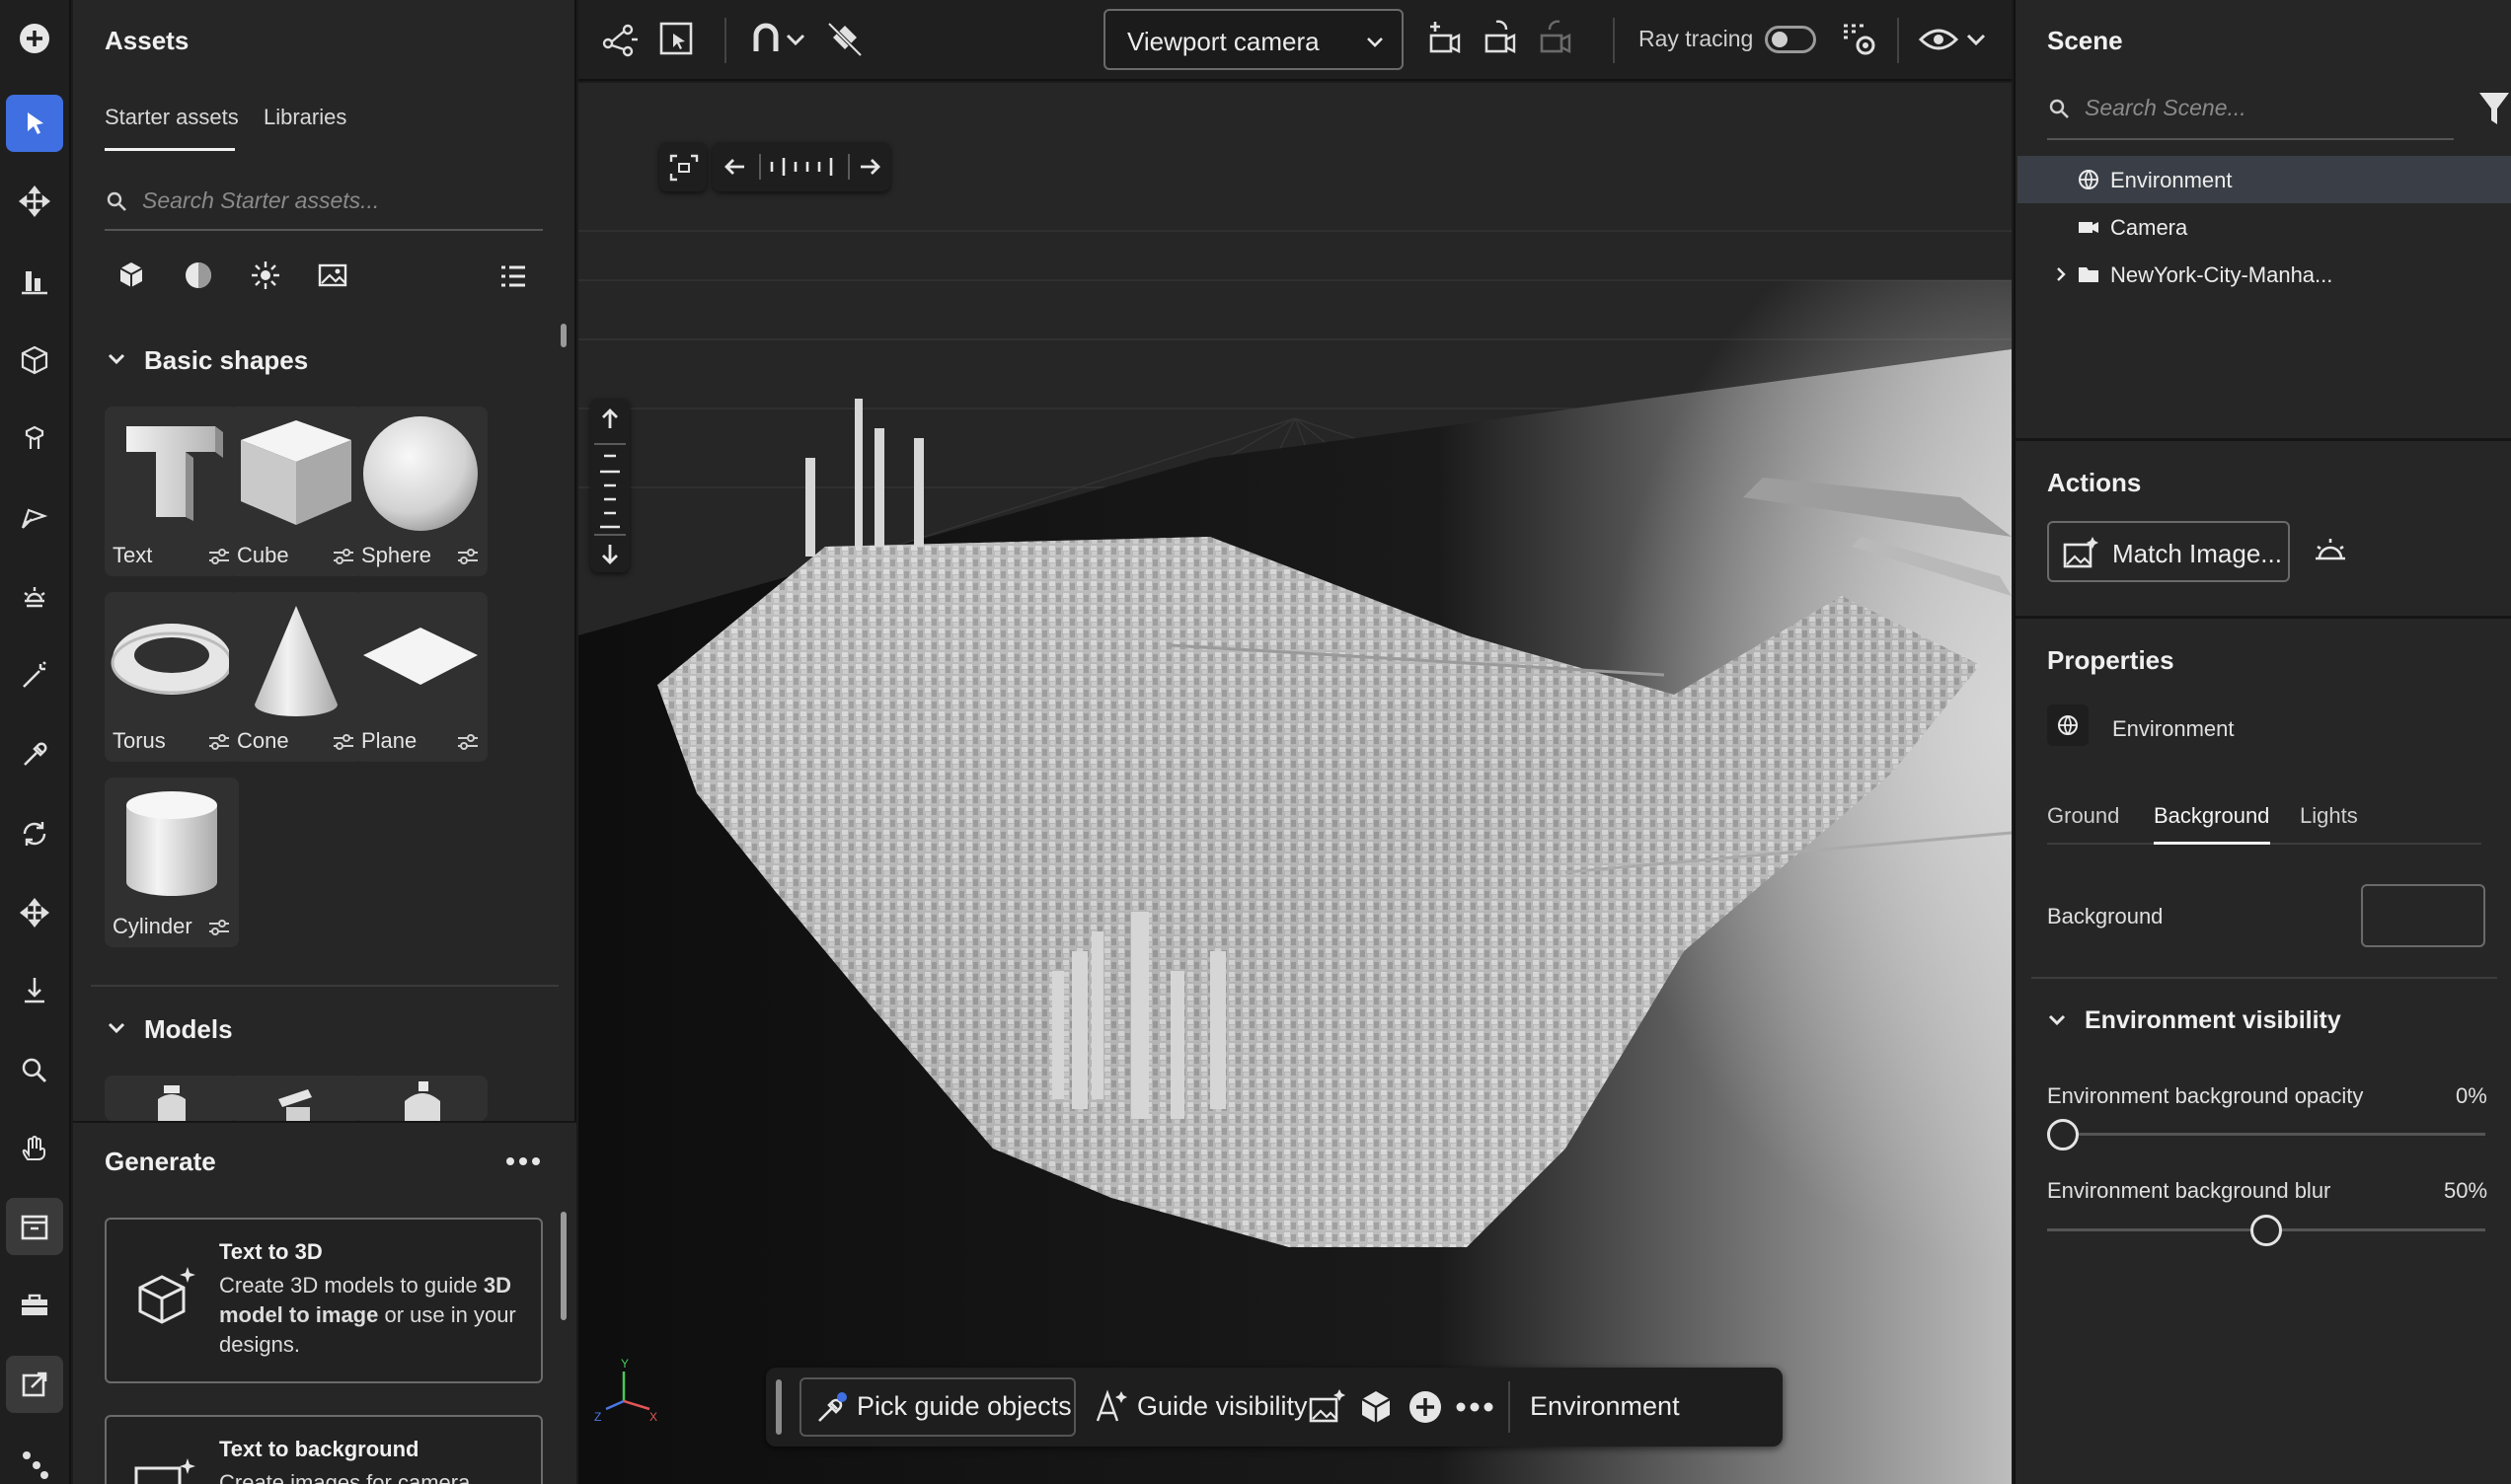  Describe the element at coordinates (332, 275) in the screenshot. I see `filter-images-icon` at that location.